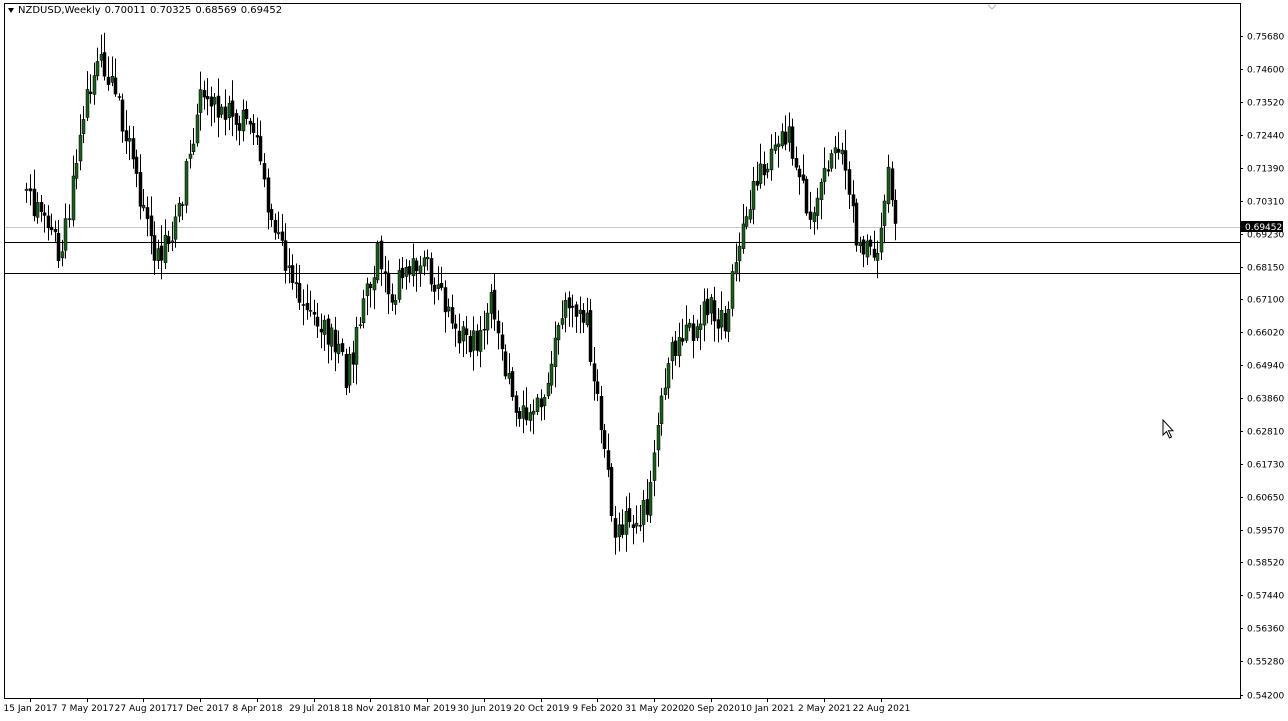  What do you see at coordinates (1265, 71) in the screenshot?
I see `y-tick-label: 0.74600` at bounding box center [1265, 71].